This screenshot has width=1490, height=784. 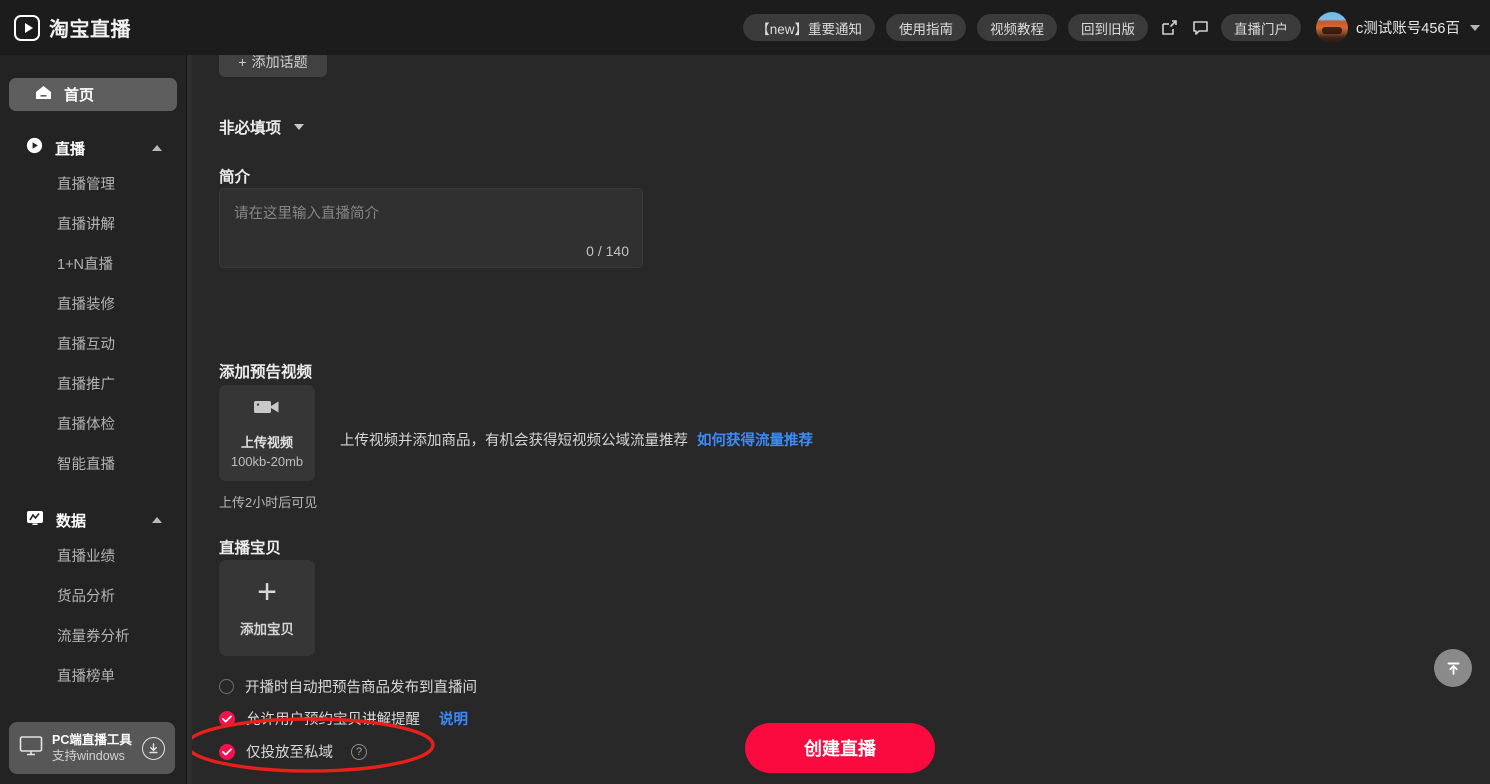 What do you see at coordinates (92, 740) in the screenshot?
I see `pc-card-title: PC端直播工具` at bounding box center [92, 740].